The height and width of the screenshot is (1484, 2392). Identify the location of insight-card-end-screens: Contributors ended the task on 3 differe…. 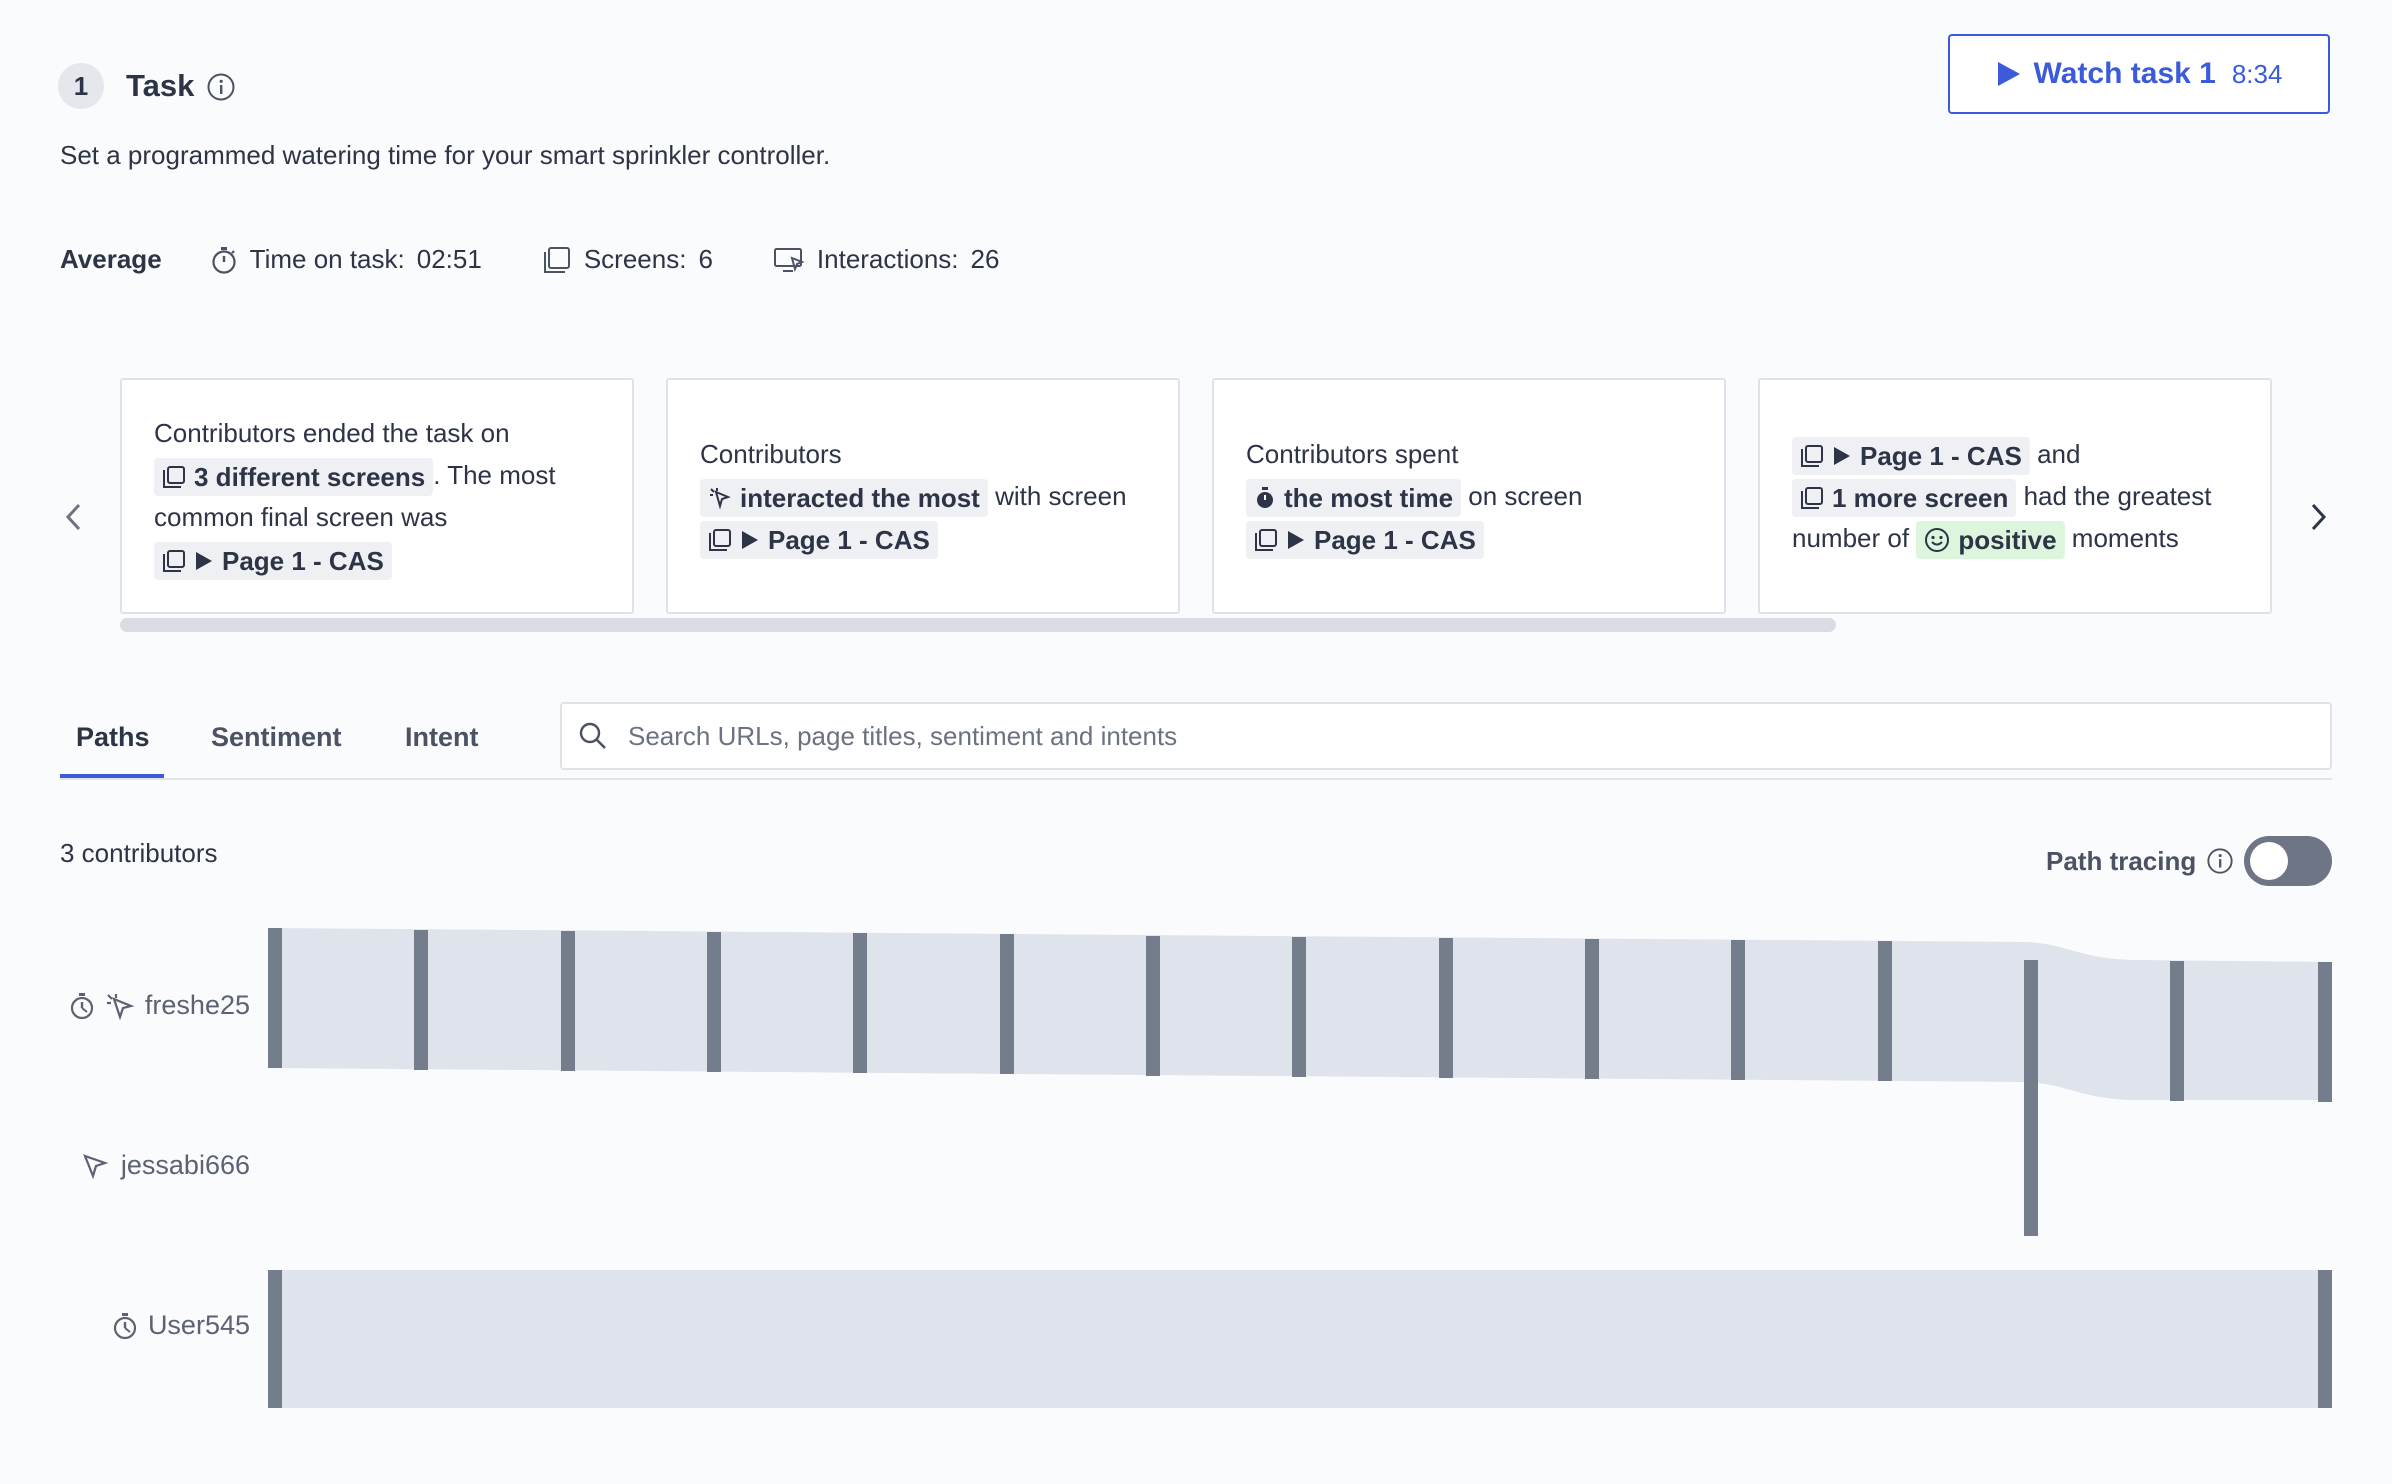
(377, 496).